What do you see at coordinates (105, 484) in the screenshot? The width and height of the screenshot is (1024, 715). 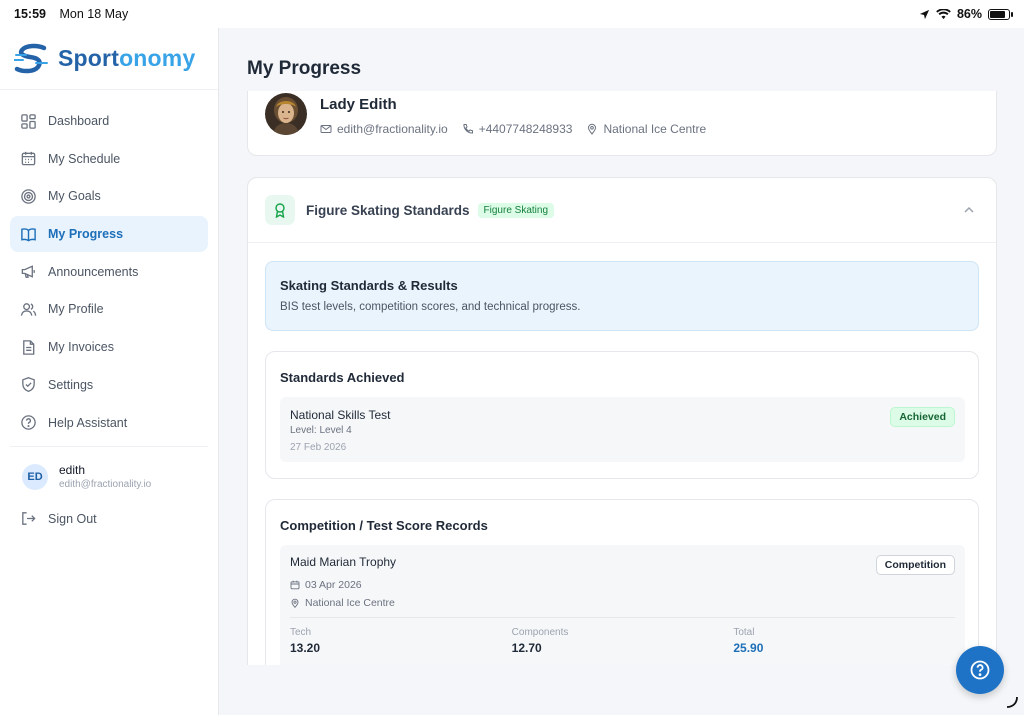 I see `user-email: edith@fractionality.io` at bounding box center [105, 484].